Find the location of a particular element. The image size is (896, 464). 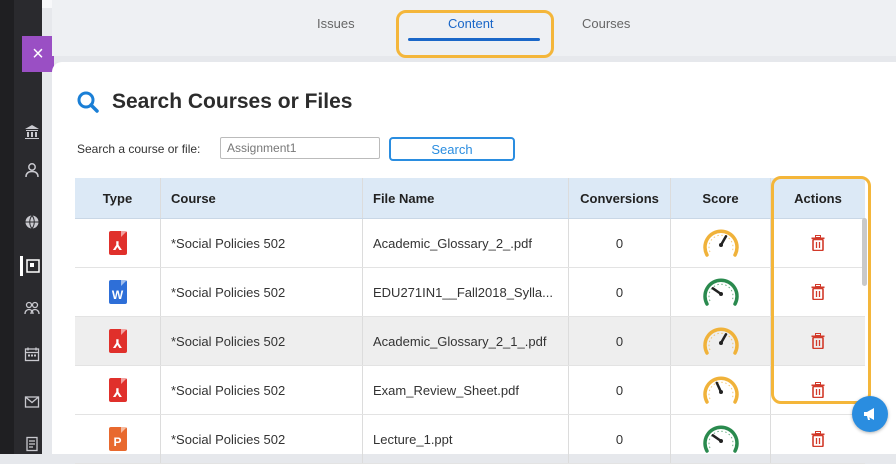

actions-column-highlight is located at coordinates (821, 290).